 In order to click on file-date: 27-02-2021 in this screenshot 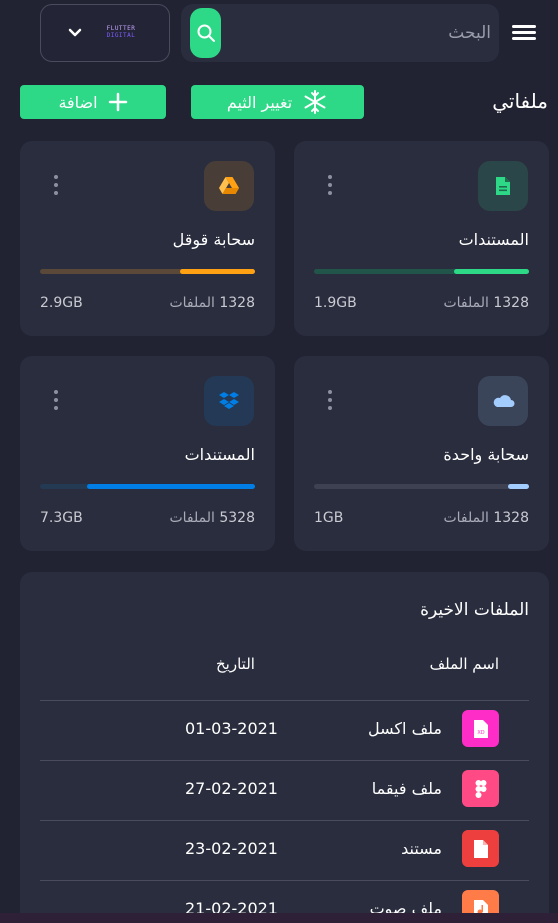, I will do `click(231, 788)`.